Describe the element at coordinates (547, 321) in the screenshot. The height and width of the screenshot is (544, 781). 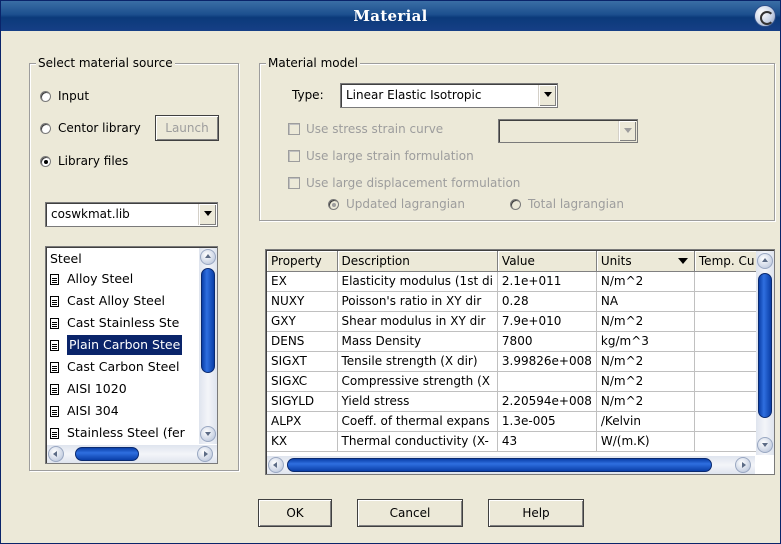
I see `table-cell: 7.9e+010` at that location.